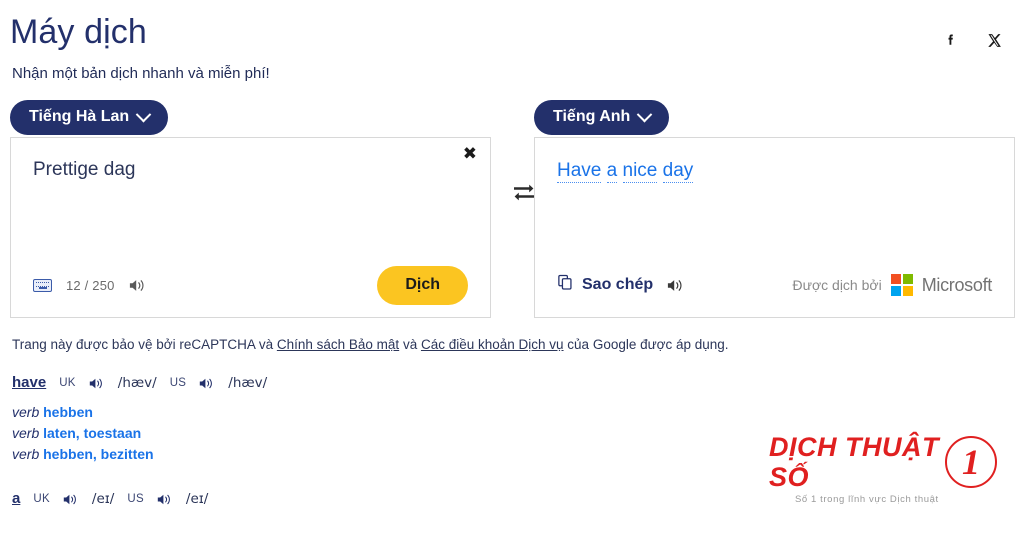 This screenshot has height=555, width=1025. Describe the element at coordinates (957, 284) in the screenshot. I see `credit-brand: Microsoft` at that location.